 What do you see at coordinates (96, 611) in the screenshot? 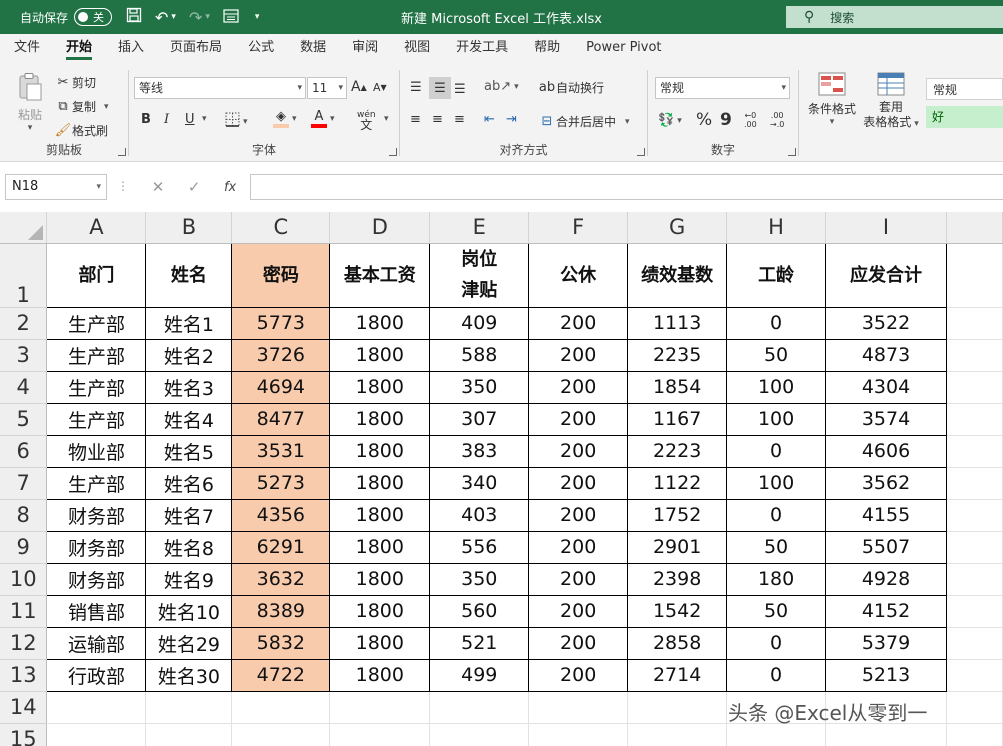
I see `table-cell: 销售部` at bounding box center [96, 611].